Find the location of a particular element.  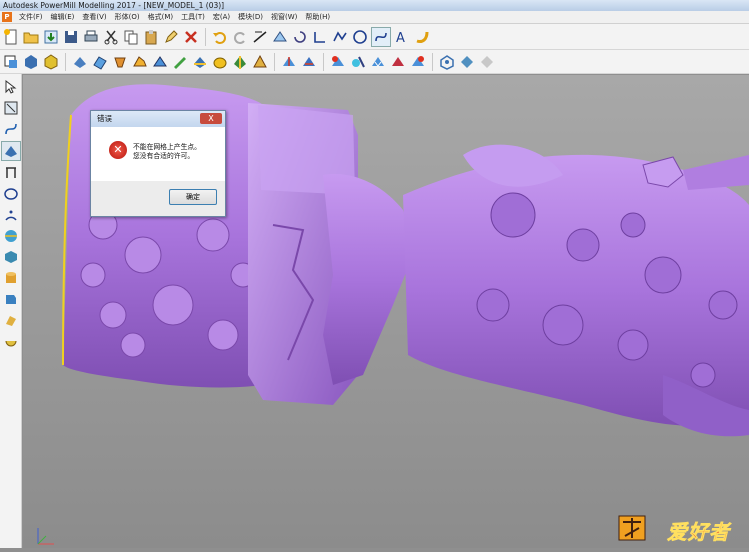

curve-icon is located at coordinates (381, 36).